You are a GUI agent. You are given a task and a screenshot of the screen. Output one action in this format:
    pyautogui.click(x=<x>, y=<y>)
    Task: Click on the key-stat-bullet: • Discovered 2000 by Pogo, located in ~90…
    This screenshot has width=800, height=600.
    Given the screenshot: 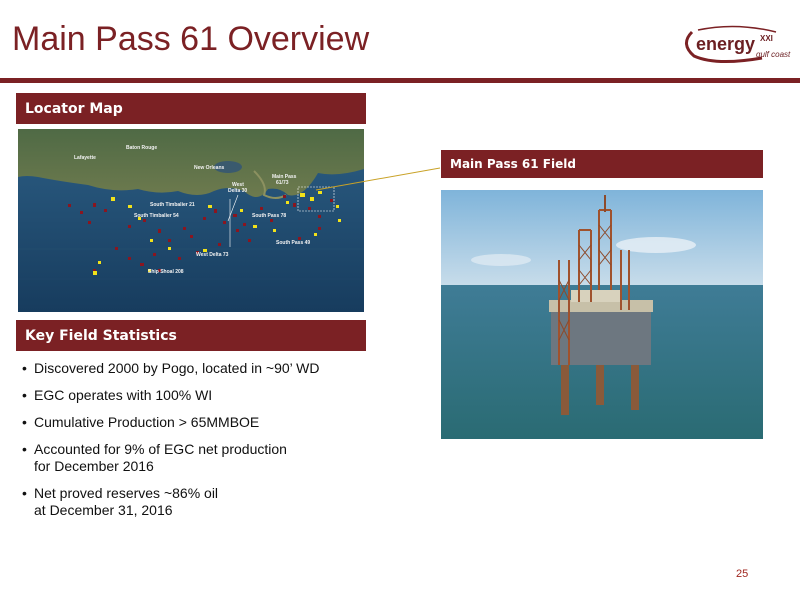 What is the action you would take?
    pyautogui.click(x=171, y=368)
    